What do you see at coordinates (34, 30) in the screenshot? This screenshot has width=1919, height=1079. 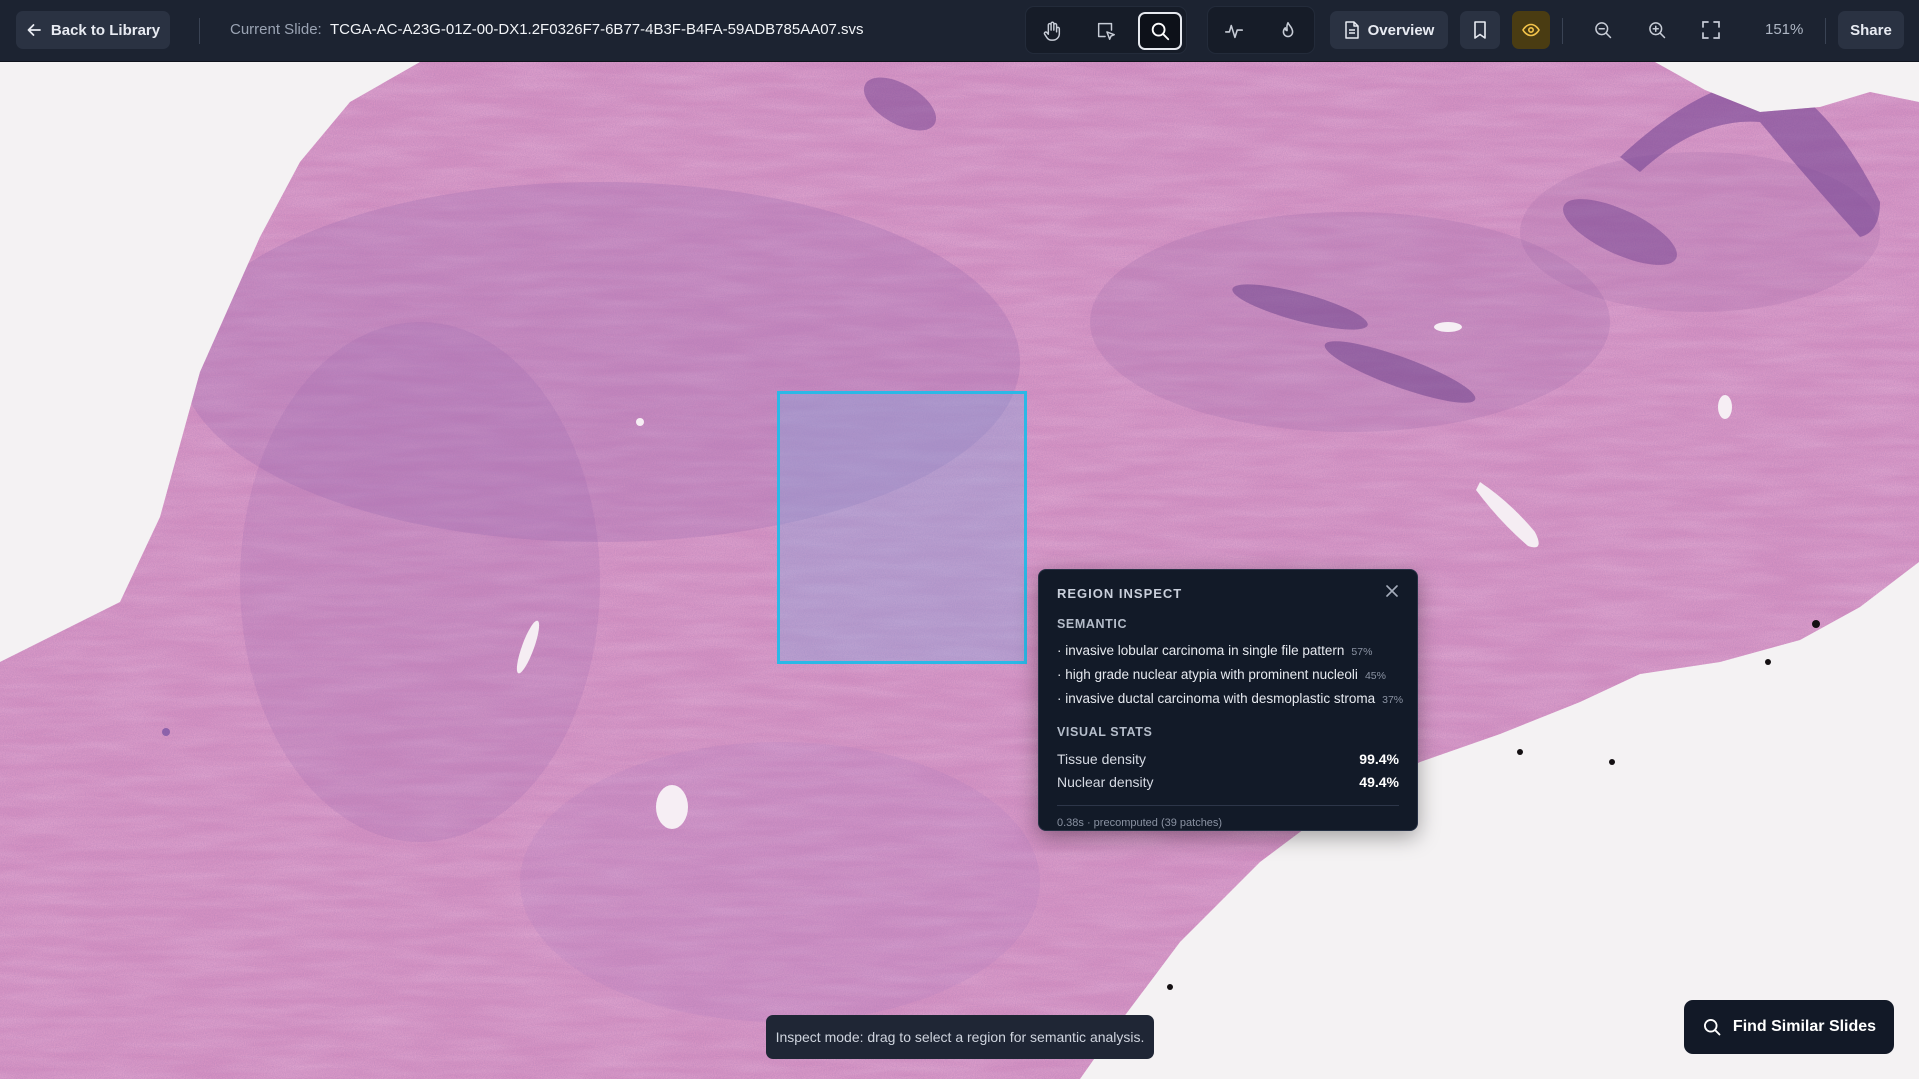 I see `arrow-left-icon` at bounding box center [34, 30].